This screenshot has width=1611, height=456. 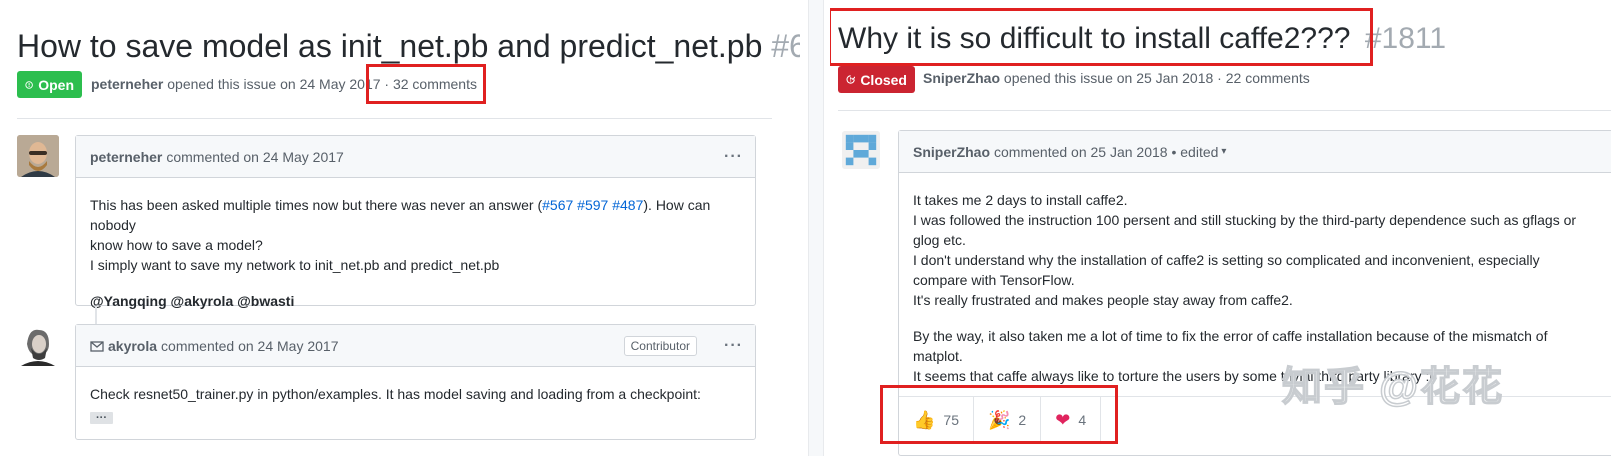 What do you see at coordinates (994, 280) in the screenshot?
I see `comment-line: compare with TensorFlow.` at bounding box center [994, 280].